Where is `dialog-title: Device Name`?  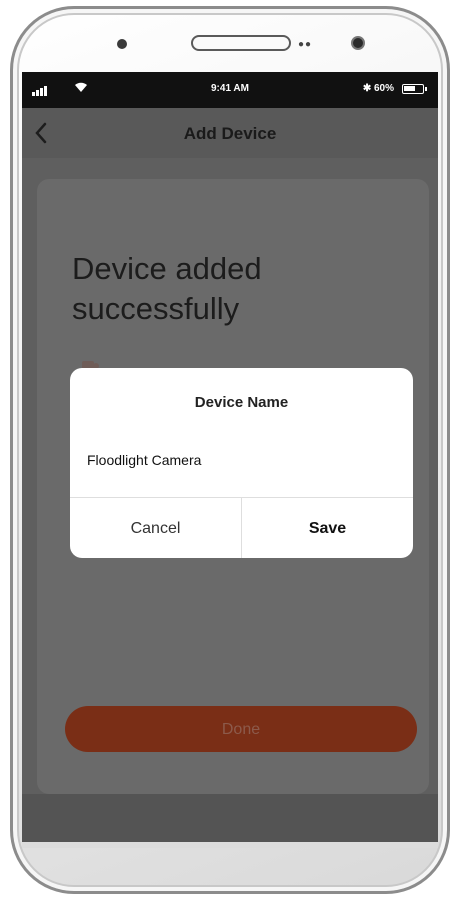 dialog-title: Device Name is located at coordinates (241, 402).